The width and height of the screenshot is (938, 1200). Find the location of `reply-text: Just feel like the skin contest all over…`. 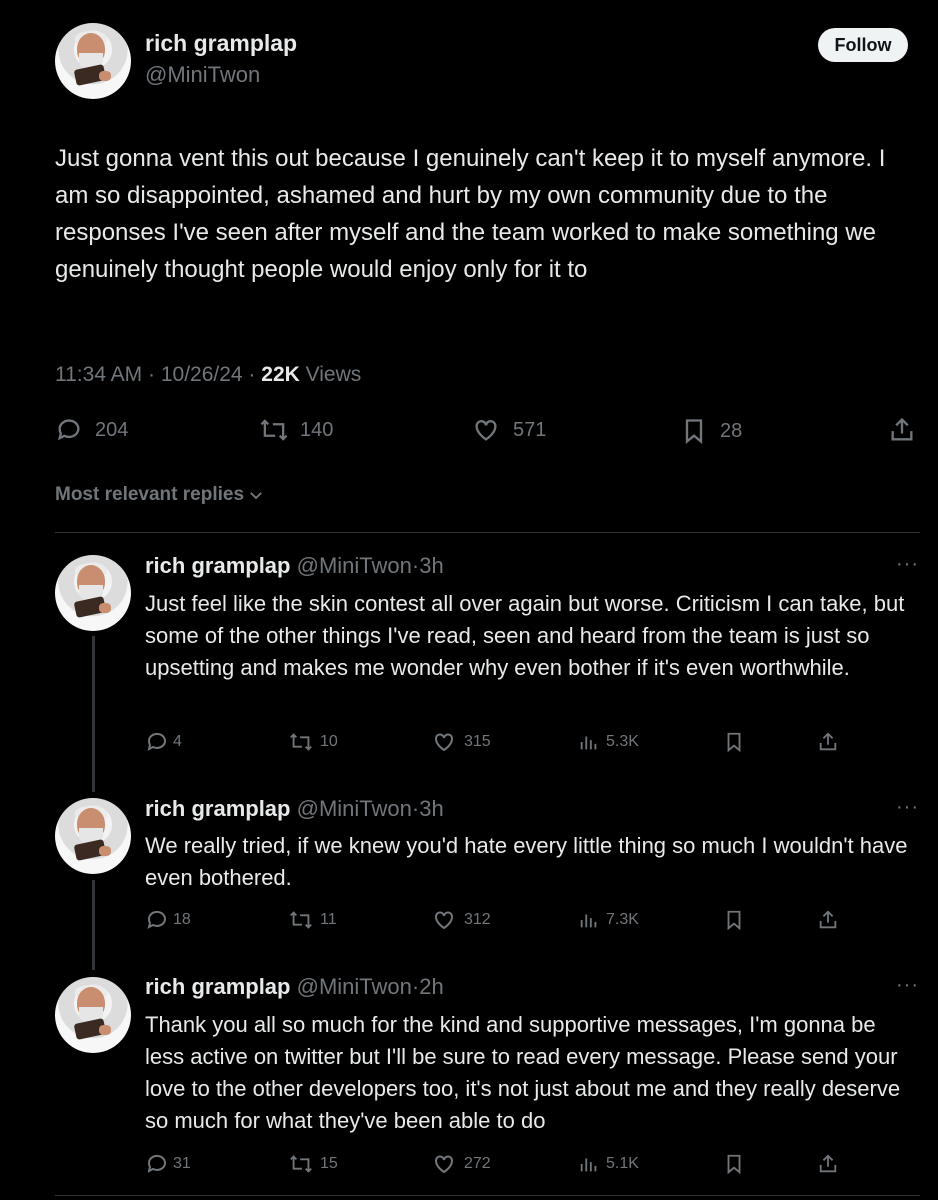

reply-text: Just feel like the skin contest all over… is located at coordinates (525, 635).